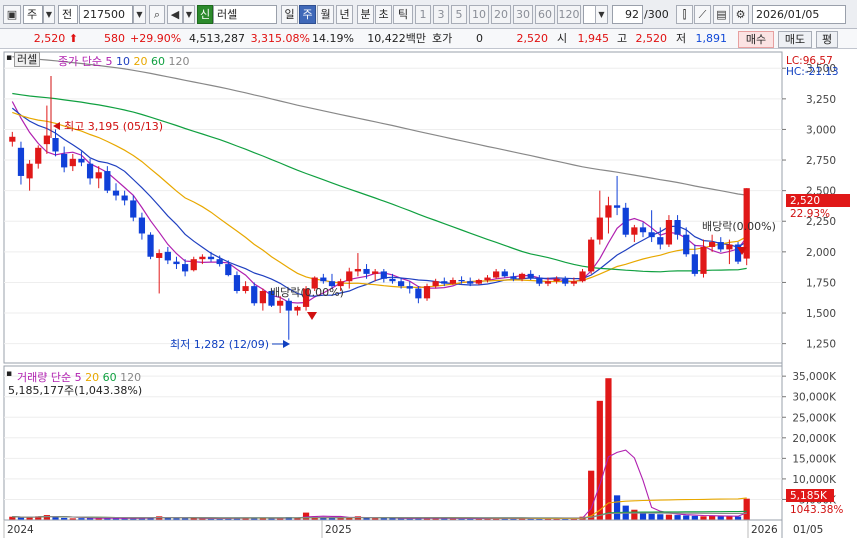  I want to click on svg-text: 배당락(0.00%), so click(307, 292).